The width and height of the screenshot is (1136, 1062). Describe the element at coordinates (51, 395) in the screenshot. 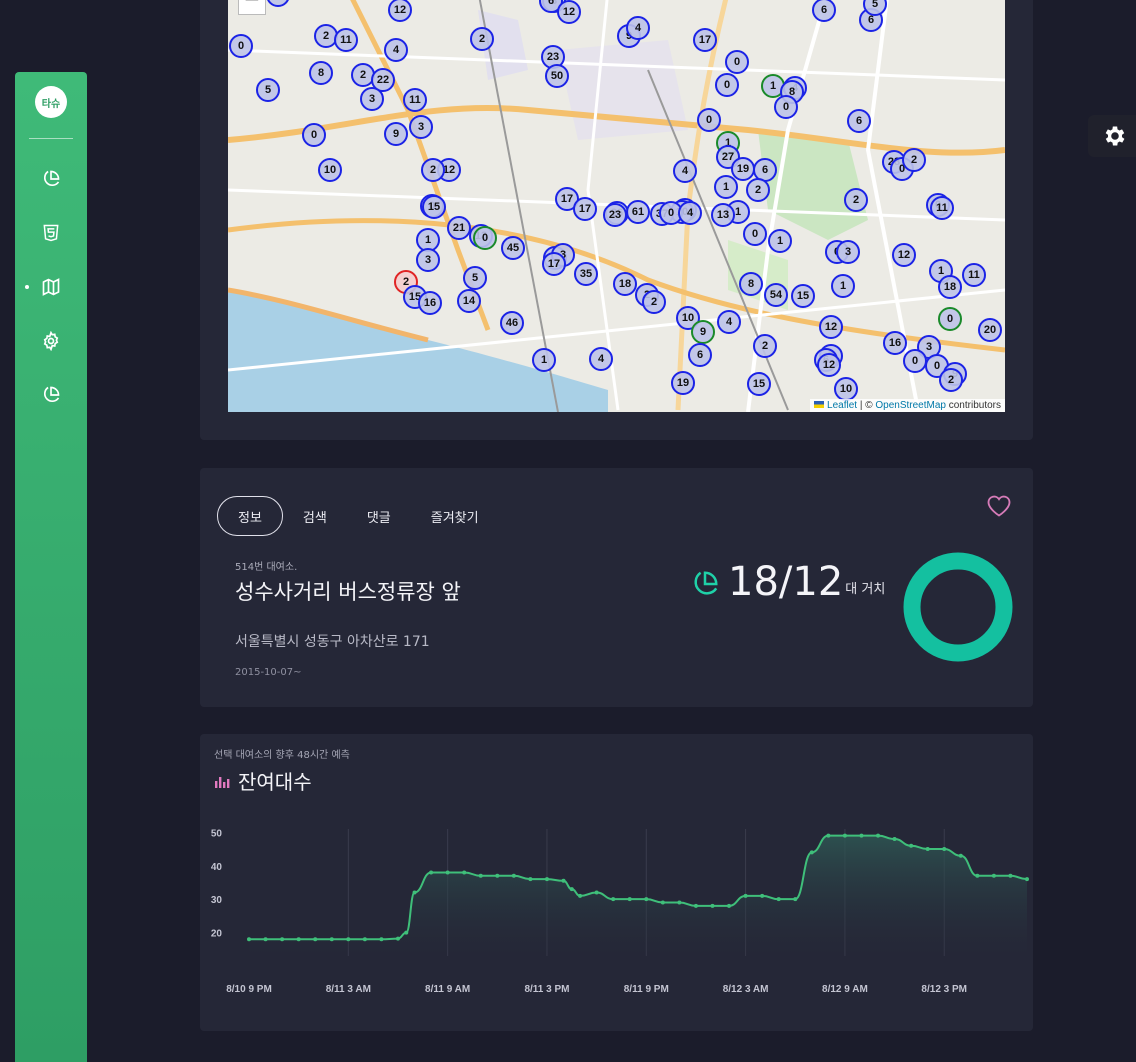

I see `sidebar-item-stats` at that location.